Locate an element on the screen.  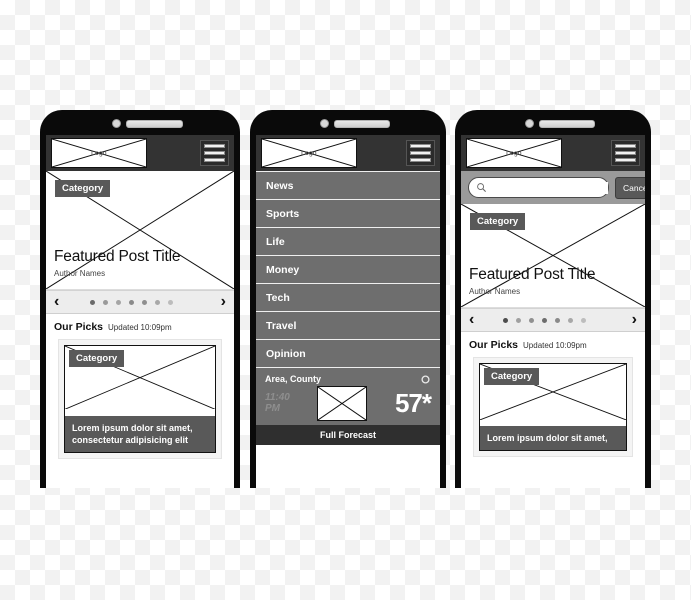
weather-widget: Area, County 11:40 PM 57* is located at coordinates (348, 396).